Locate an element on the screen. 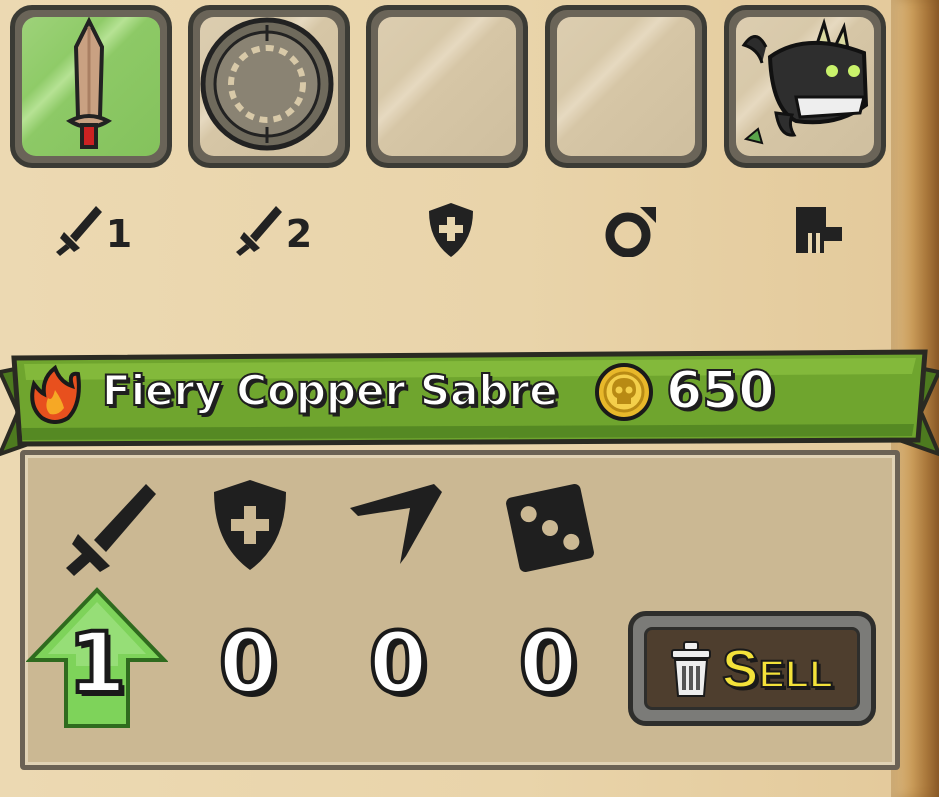 The height and width of the screenshot is (797, 939). slot-type-weapon2: 2 is located at coordinates (273, 230).